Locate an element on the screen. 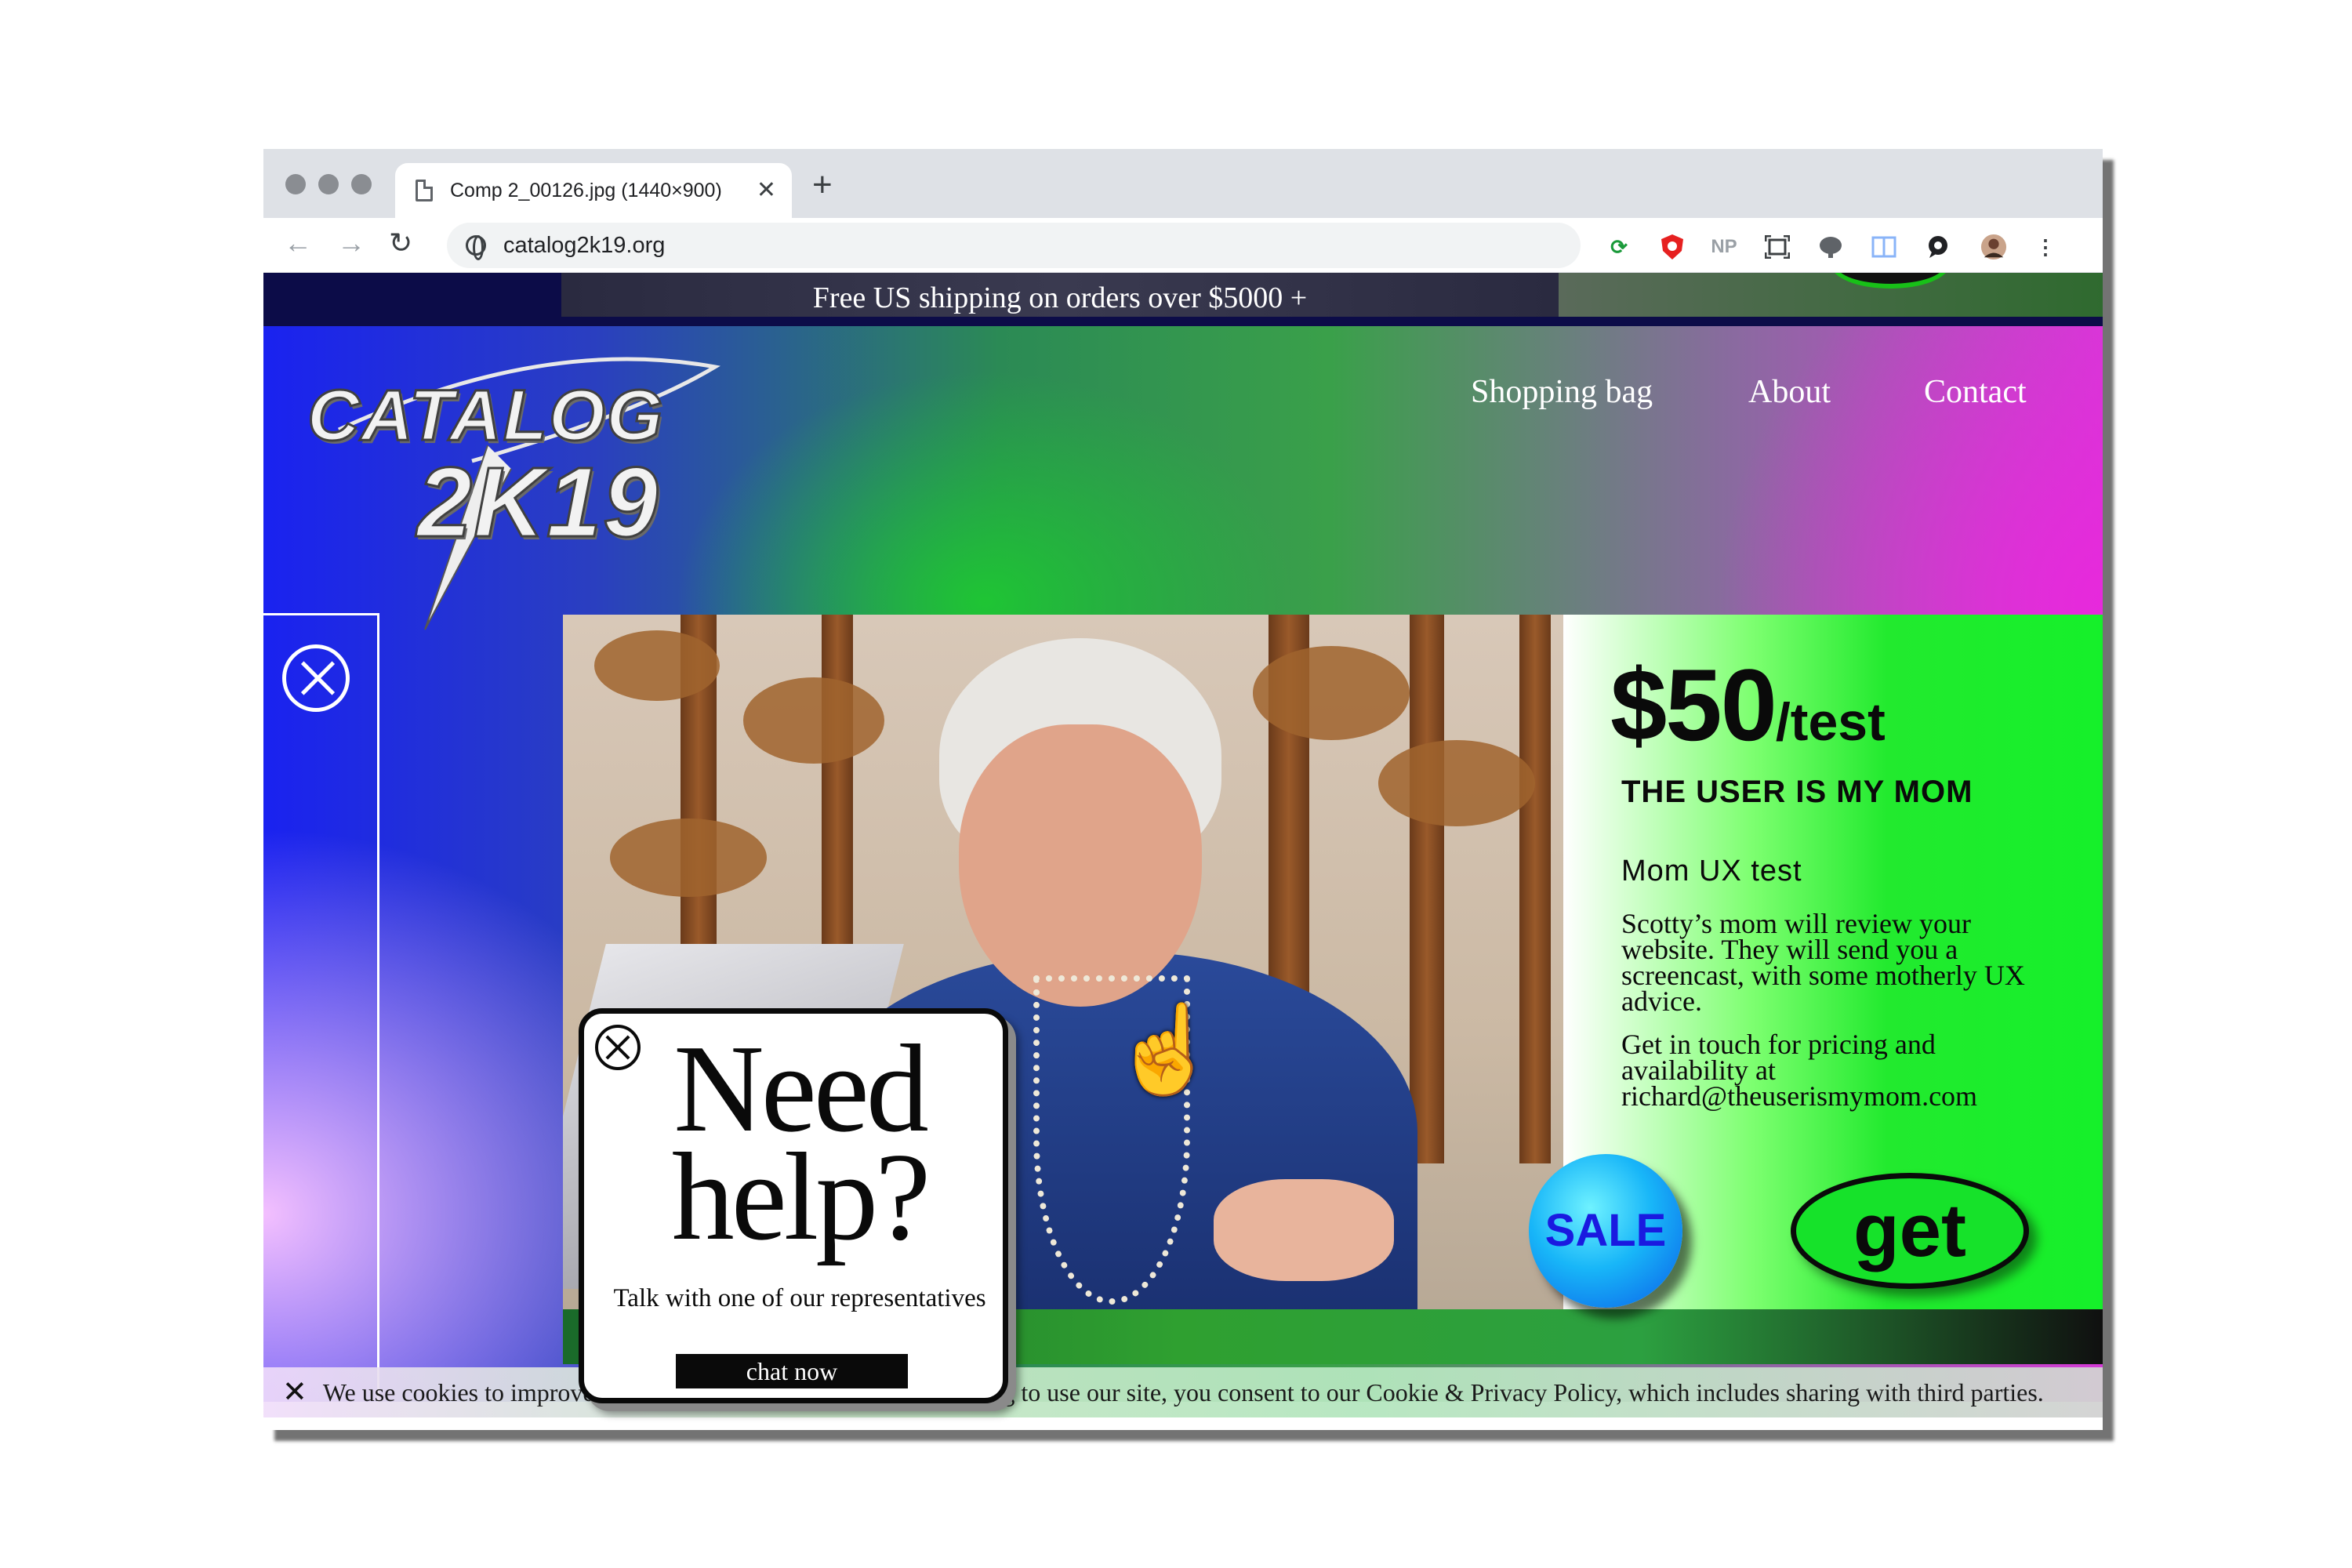 This screenshot has height=1568, width=2352. site-logo: CATALOG 2K19 is located at coordinates (526, 492).